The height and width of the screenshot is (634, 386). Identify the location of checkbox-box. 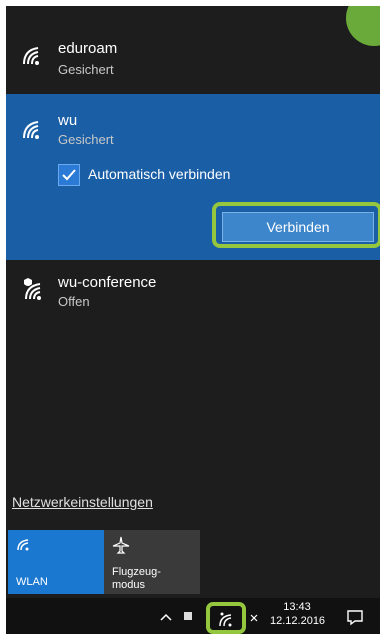
(69, 175).